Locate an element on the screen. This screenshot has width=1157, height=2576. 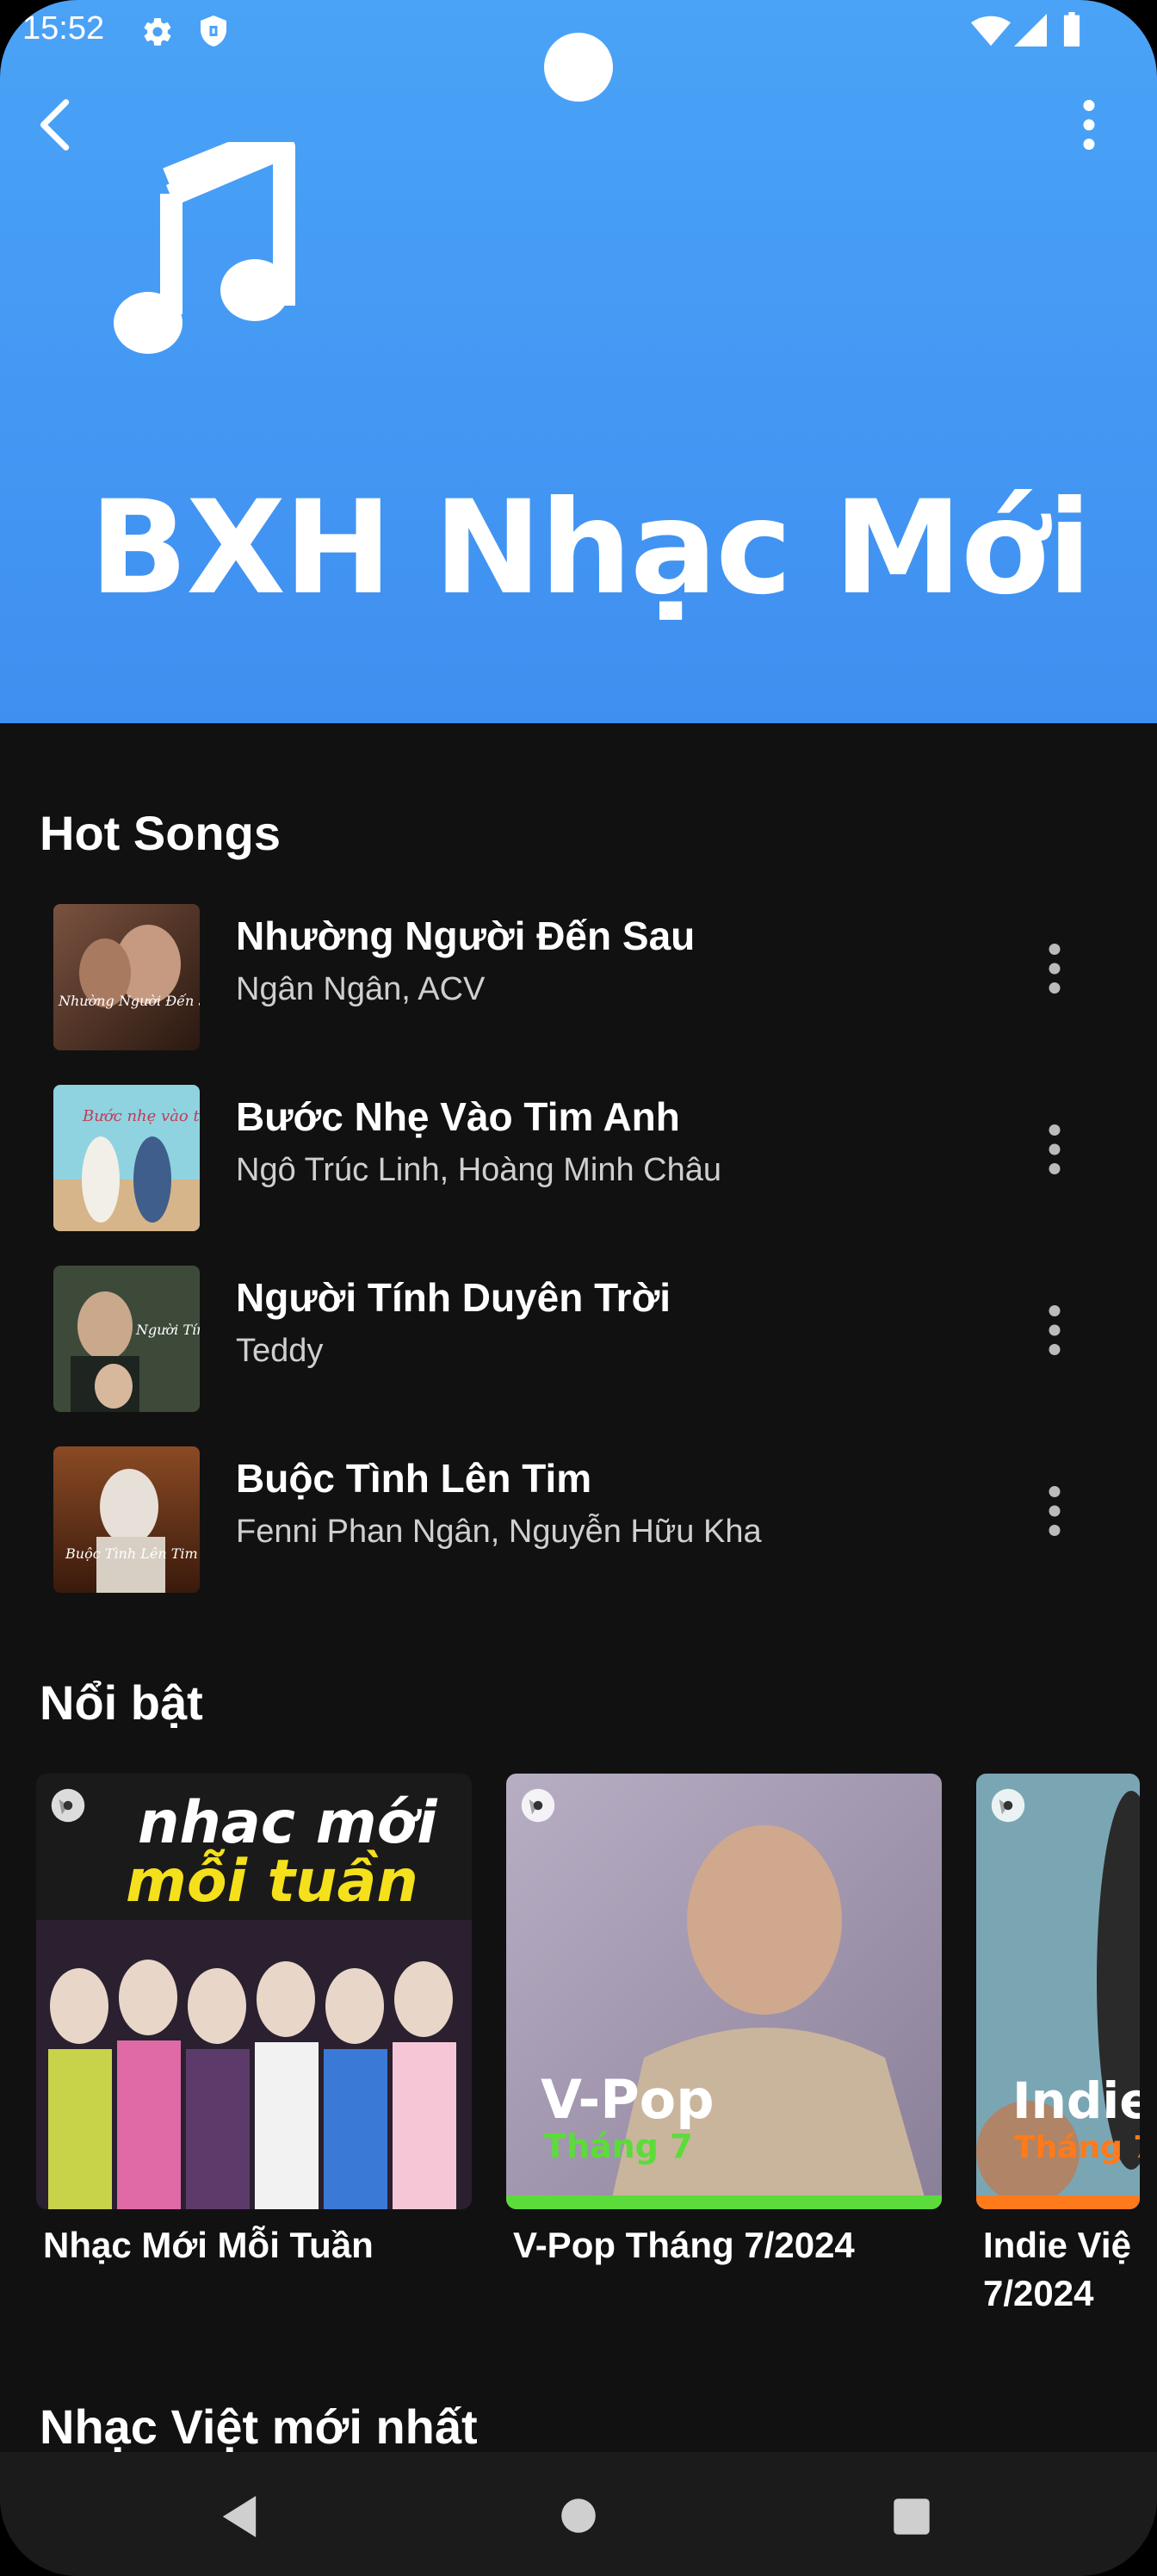
song-title: Nhường Người Đến Sau is located at coordinates (466, 936).